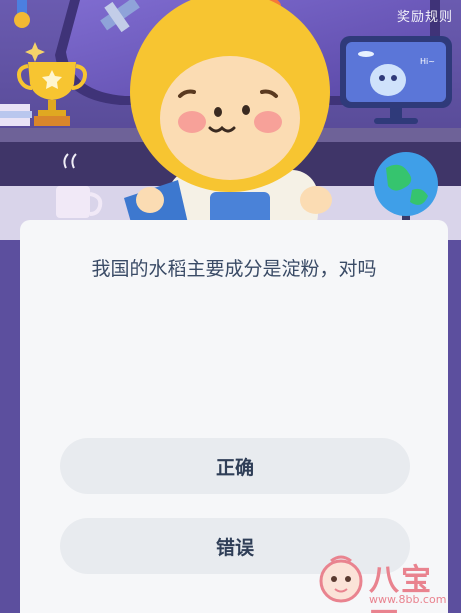 The image size is (461, 613). What do you see at coordinates (408, 599) in the screenshot?
I see `watermark-url: www.8bb.com` at bounding box center [408, 599].